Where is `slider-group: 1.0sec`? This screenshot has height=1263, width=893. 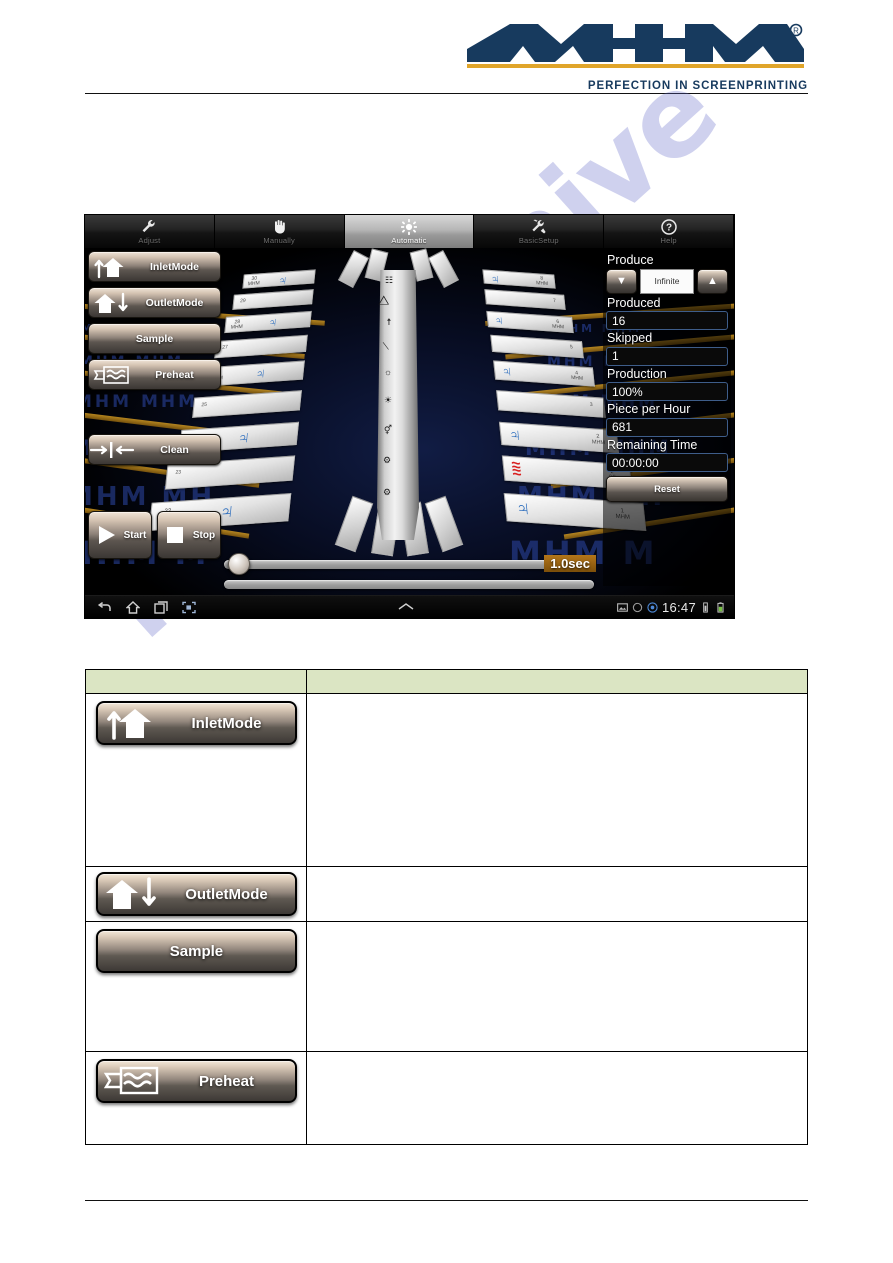 slider-group: 1.0sec is located at coordinates (410, 572).